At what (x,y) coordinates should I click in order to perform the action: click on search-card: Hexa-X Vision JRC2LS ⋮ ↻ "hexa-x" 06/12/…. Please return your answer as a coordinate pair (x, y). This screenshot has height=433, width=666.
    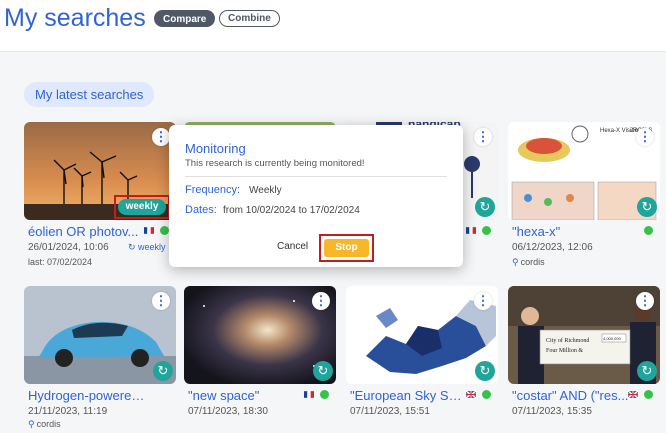
    Looking at the image, I should click on (584, 198).